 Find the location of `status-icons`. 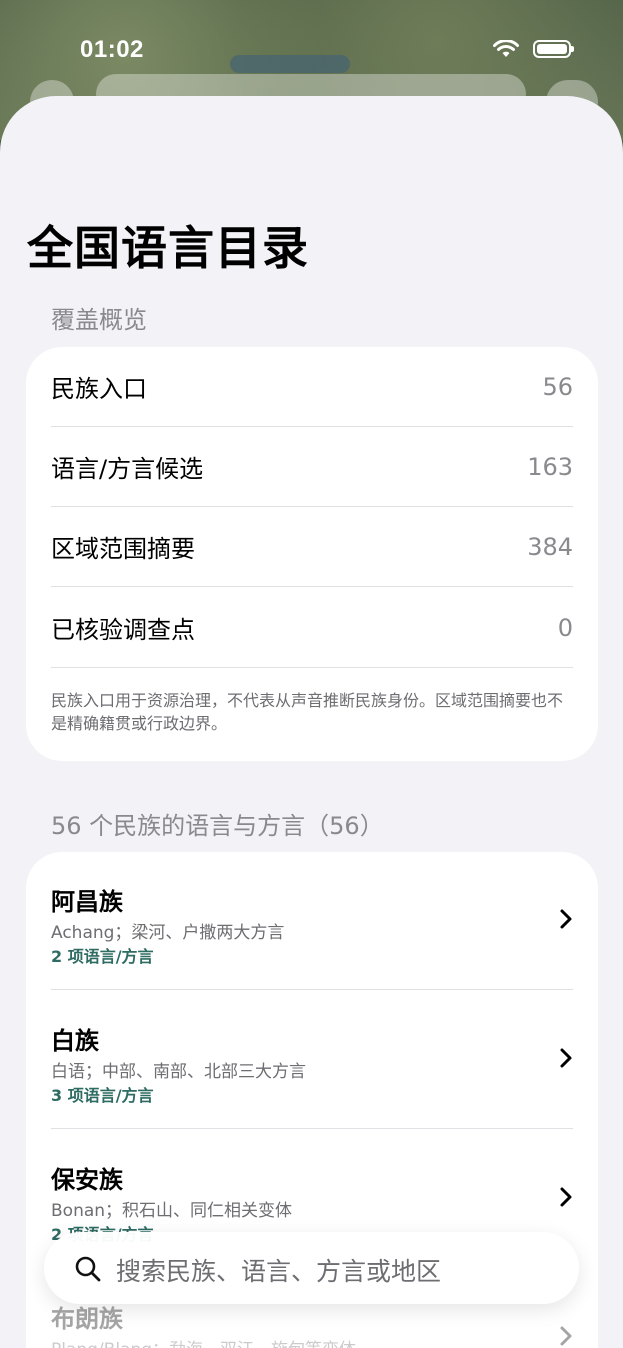

status-icons is located at coordinates (533, 49).